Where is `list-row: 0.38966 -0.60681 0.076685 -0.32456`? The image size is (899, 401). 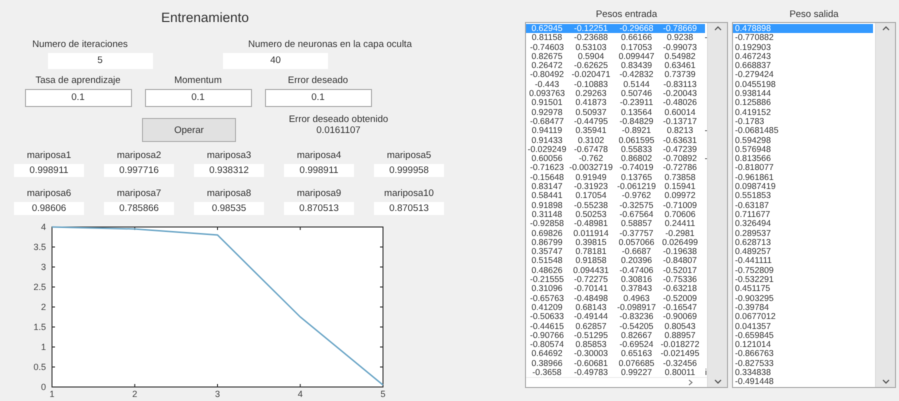 list-row: 0.38966 -0.60681 0.076685 -0.32456 is located at coordinates (615, 363).